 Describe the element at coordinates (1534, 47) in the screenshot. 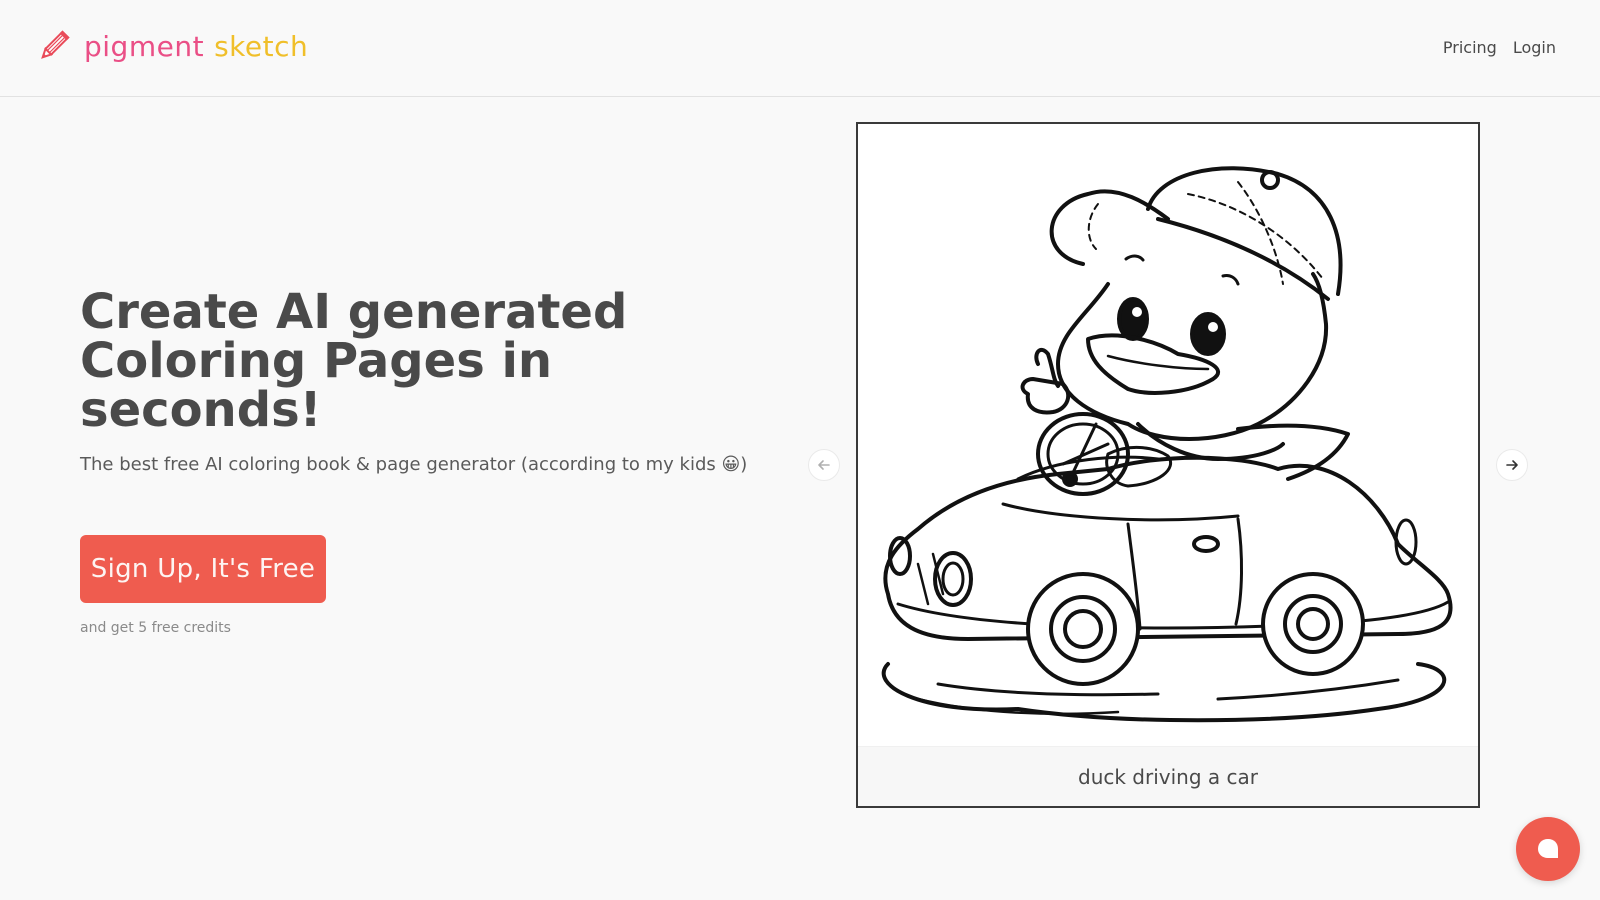

I see `nav-login-link: Login` at that location.